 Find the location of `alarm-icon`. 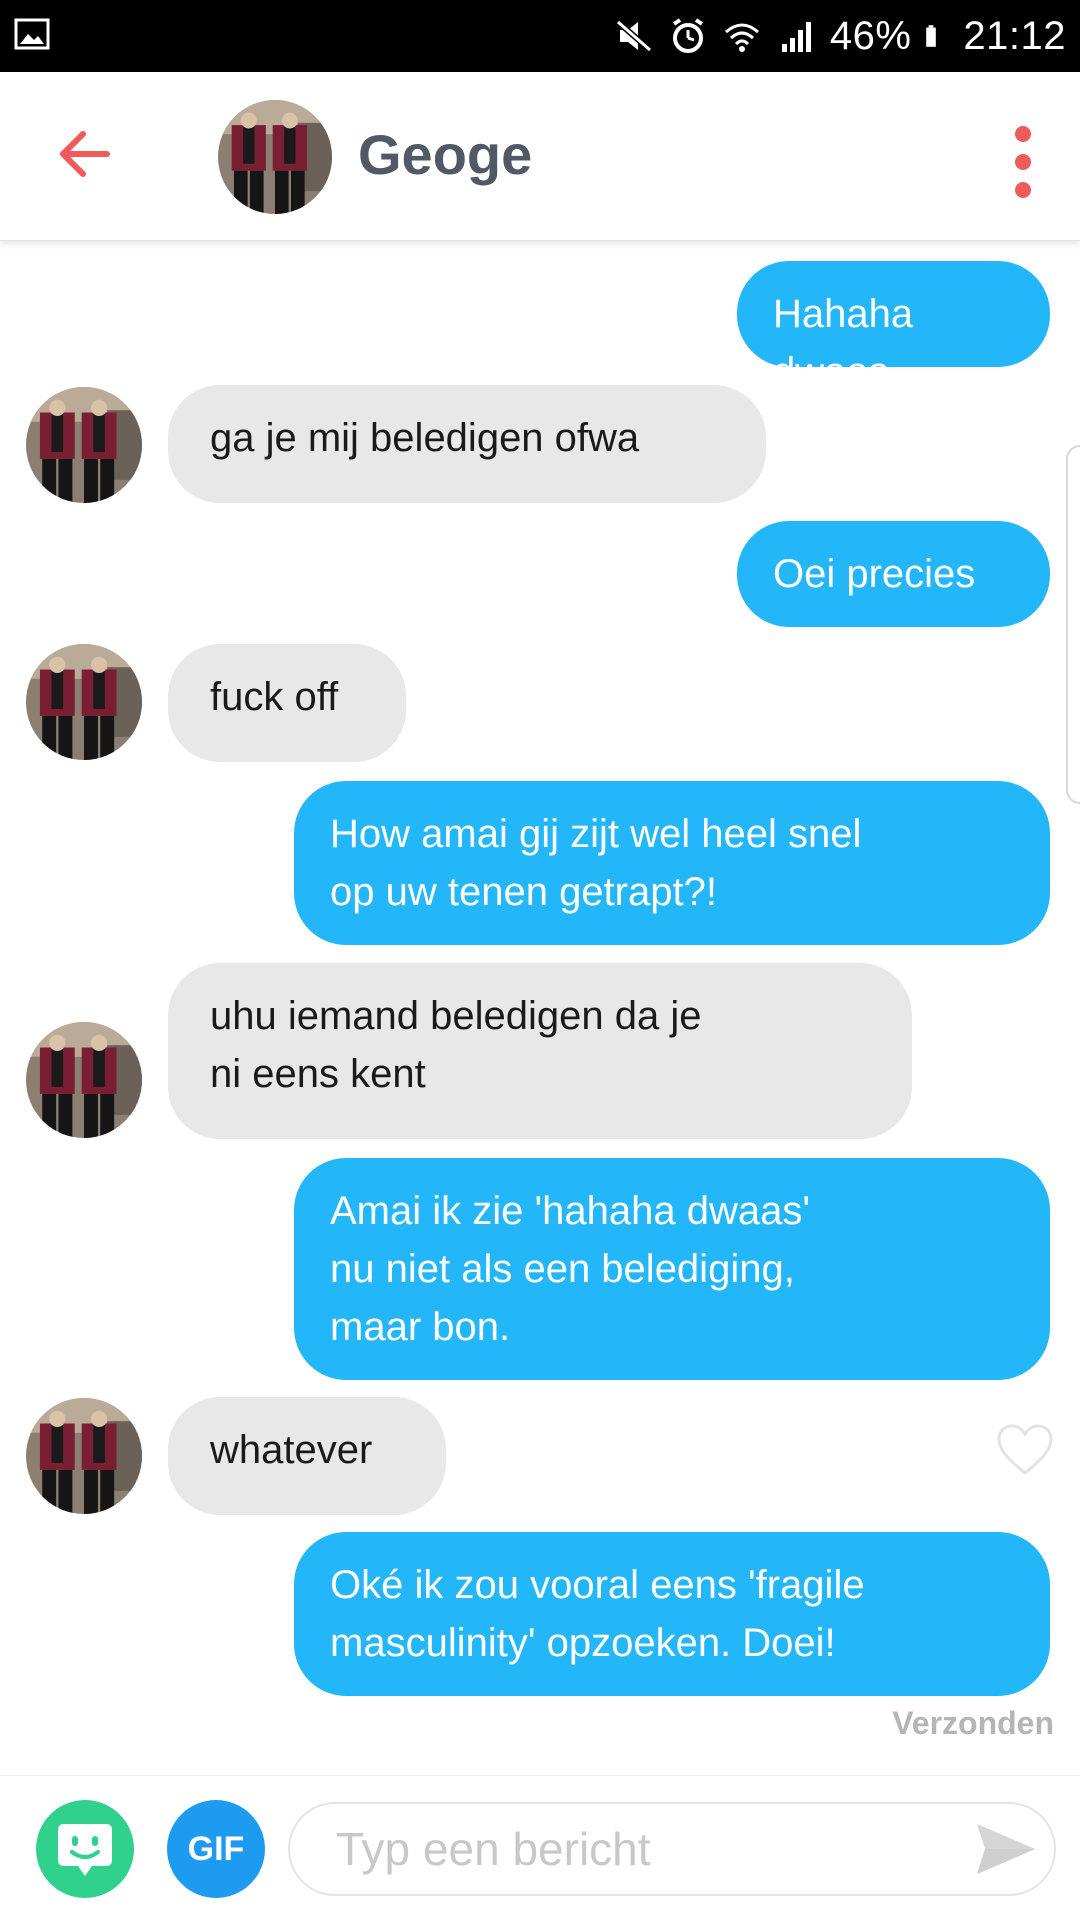

alarm-icon is located at coordinates (687, 35).